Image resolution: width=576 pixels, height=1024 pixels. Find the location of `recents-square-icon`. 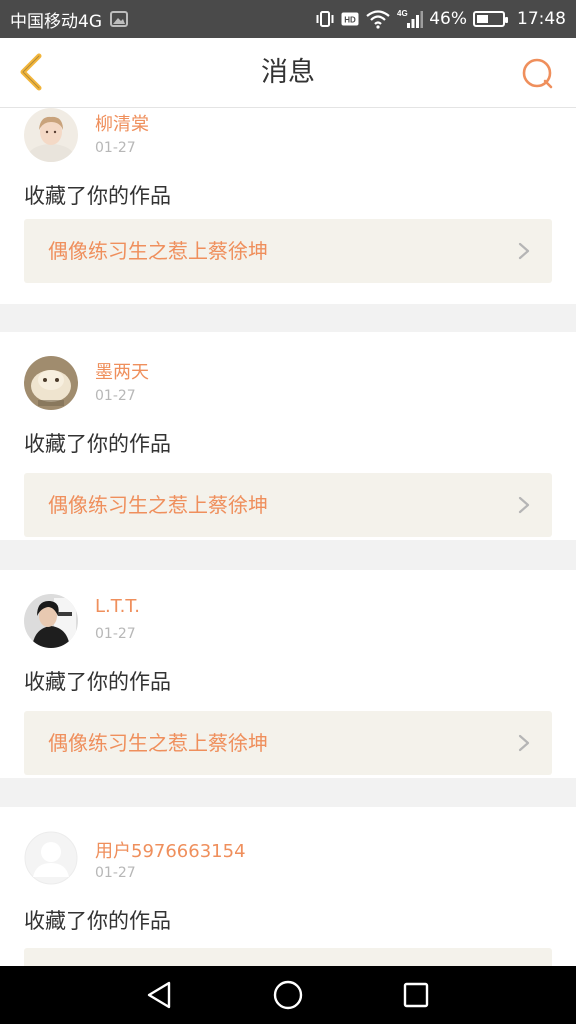

recents-square-icon is located at coordinates (416, 995).